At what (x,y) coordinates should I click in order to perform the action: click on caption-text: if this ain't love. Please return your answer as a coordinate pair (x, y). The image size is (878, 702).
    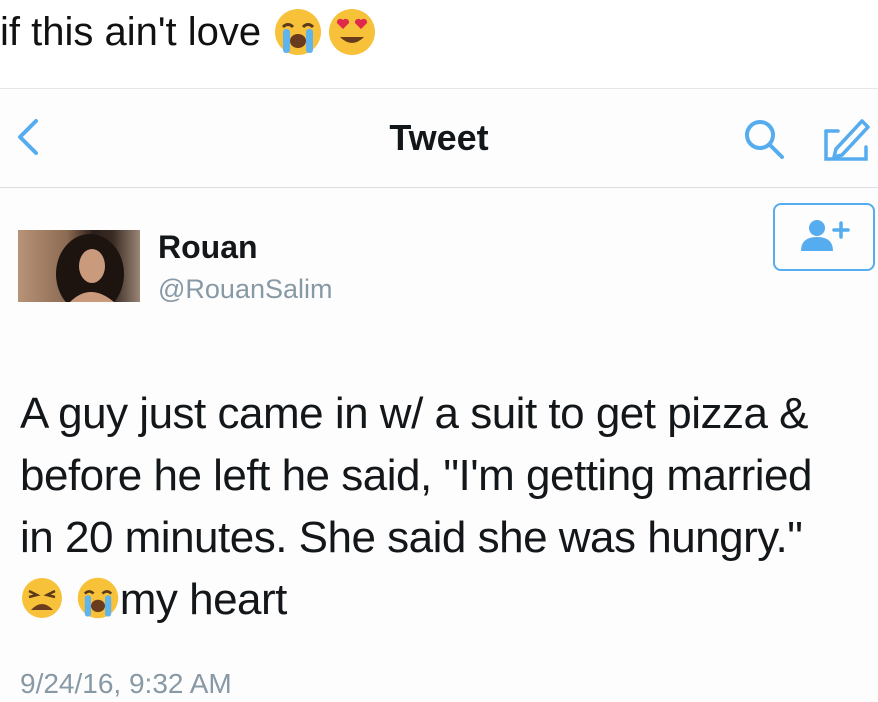
    Looking at the image, I should click on (131, 31).